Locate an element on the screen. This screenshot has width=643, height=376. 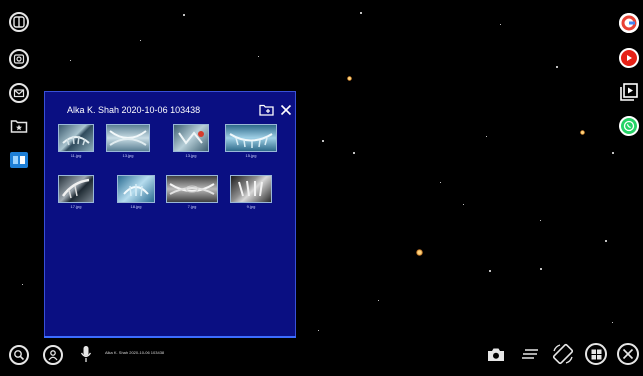
windows-icon is located at coordinates (596, 354).